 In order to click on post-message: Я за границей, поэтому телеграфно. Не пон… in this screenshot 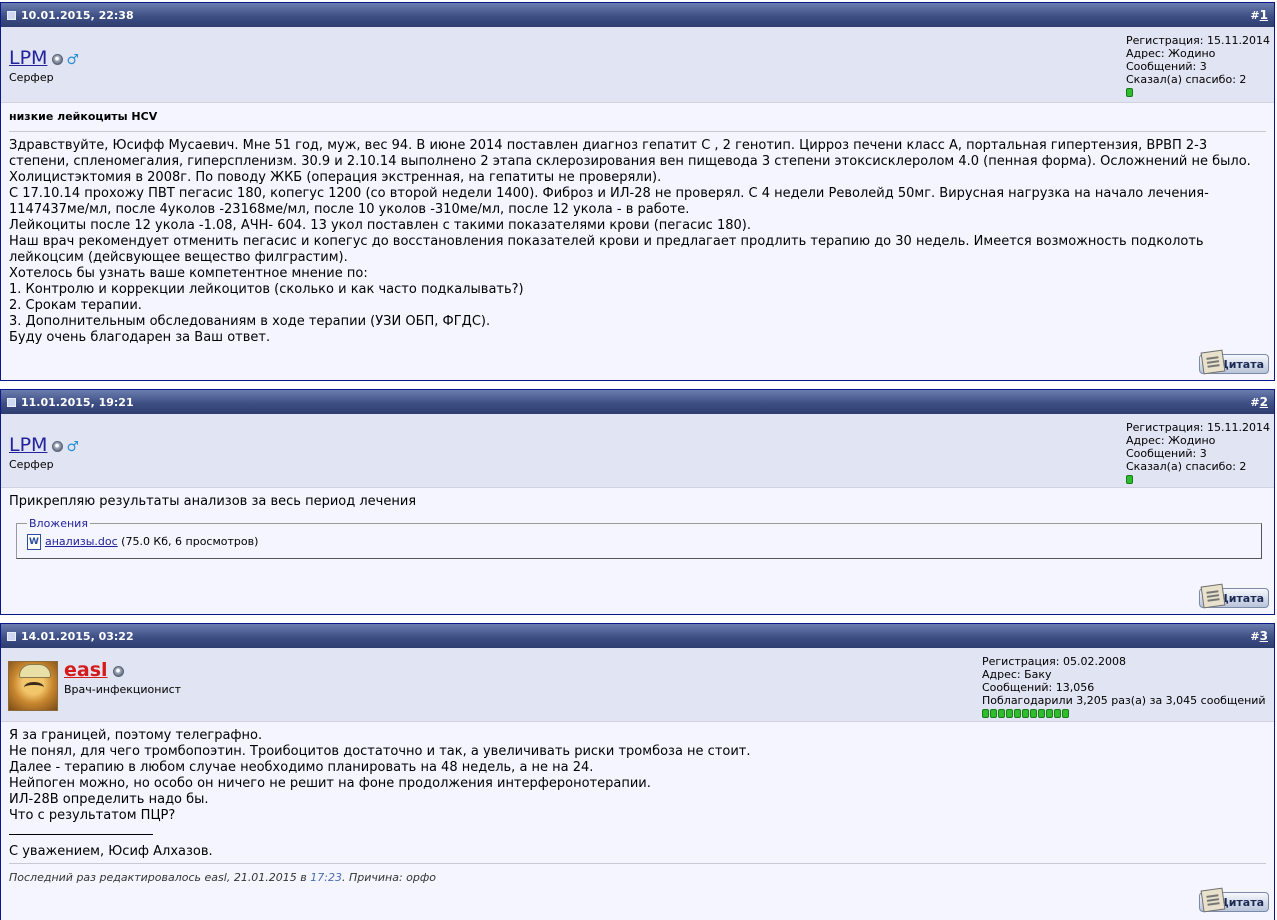, I will do `click(637, 776)`.